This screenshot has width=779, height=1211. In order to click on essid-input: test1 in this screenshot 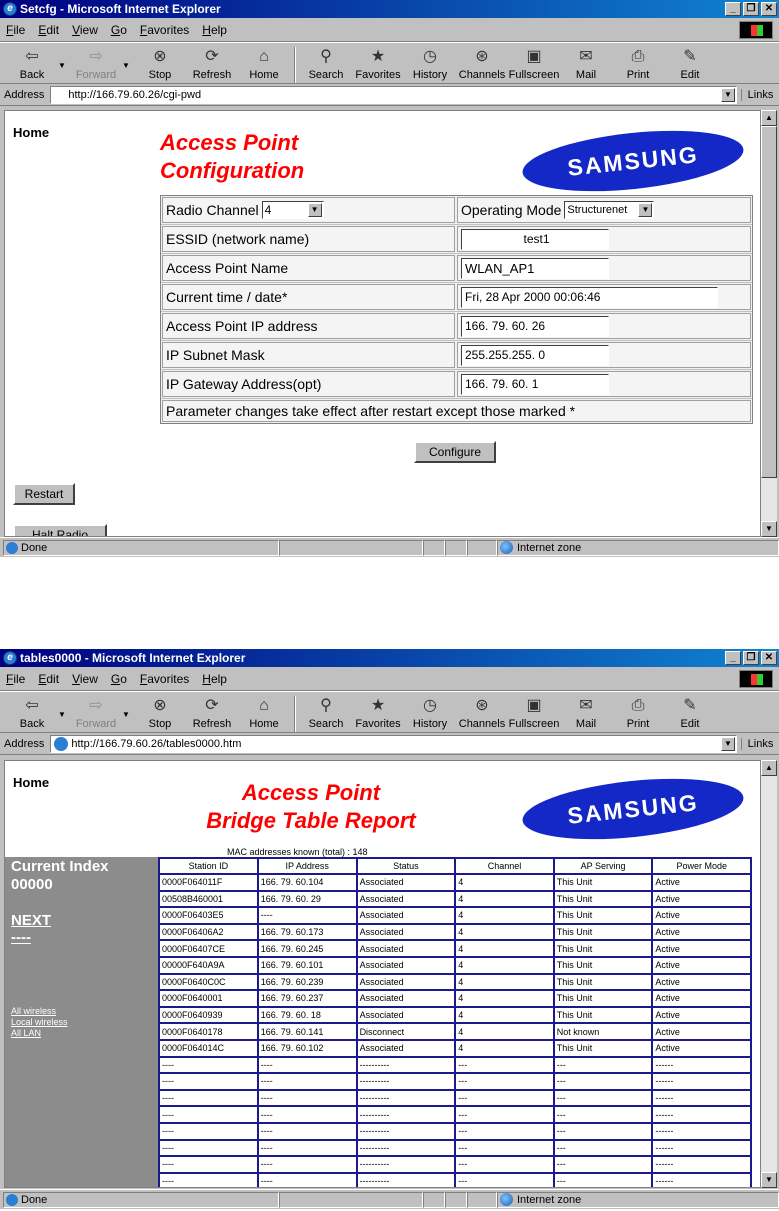, I will do `click(535, 239)`.